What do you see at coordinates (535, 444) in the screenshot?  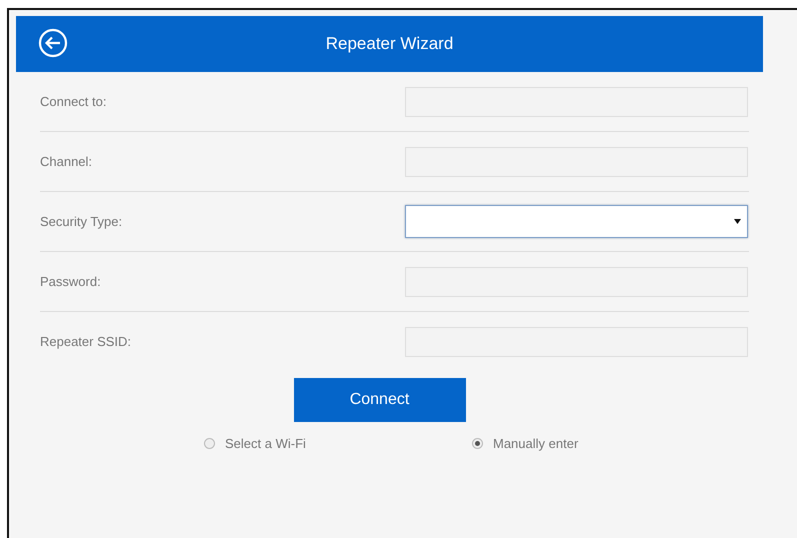 I see `radio-label: Manually enter` at bounding box center [535, 444].